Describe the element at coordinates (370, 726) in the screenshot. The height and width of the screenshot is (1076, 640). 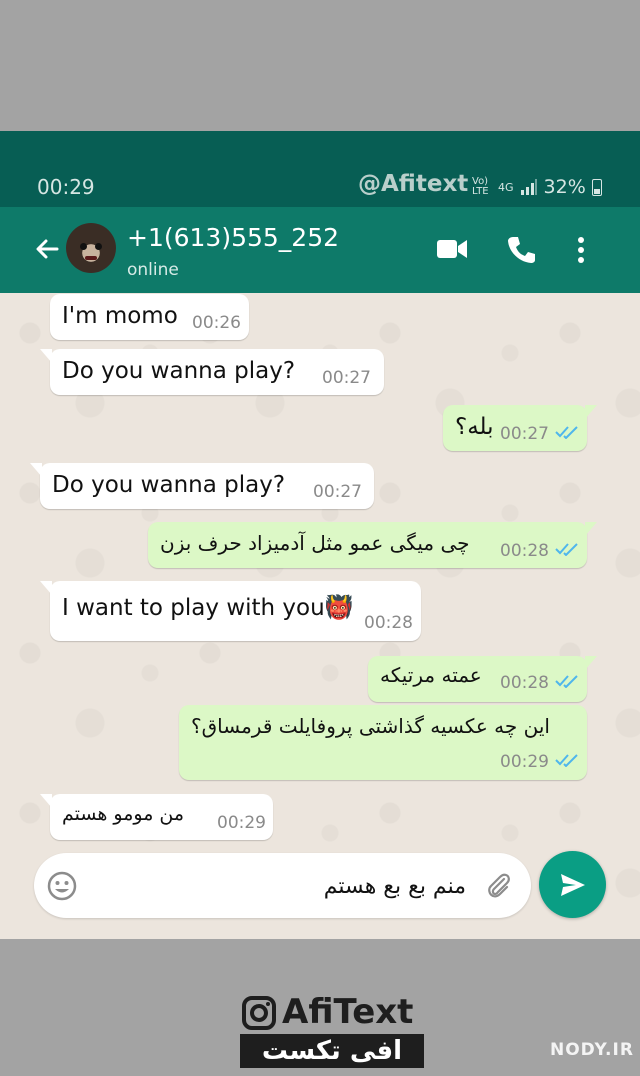
I see `message-text: این چه عکسیه گذاشتی پروفایلت قرمساق؟` at that location.